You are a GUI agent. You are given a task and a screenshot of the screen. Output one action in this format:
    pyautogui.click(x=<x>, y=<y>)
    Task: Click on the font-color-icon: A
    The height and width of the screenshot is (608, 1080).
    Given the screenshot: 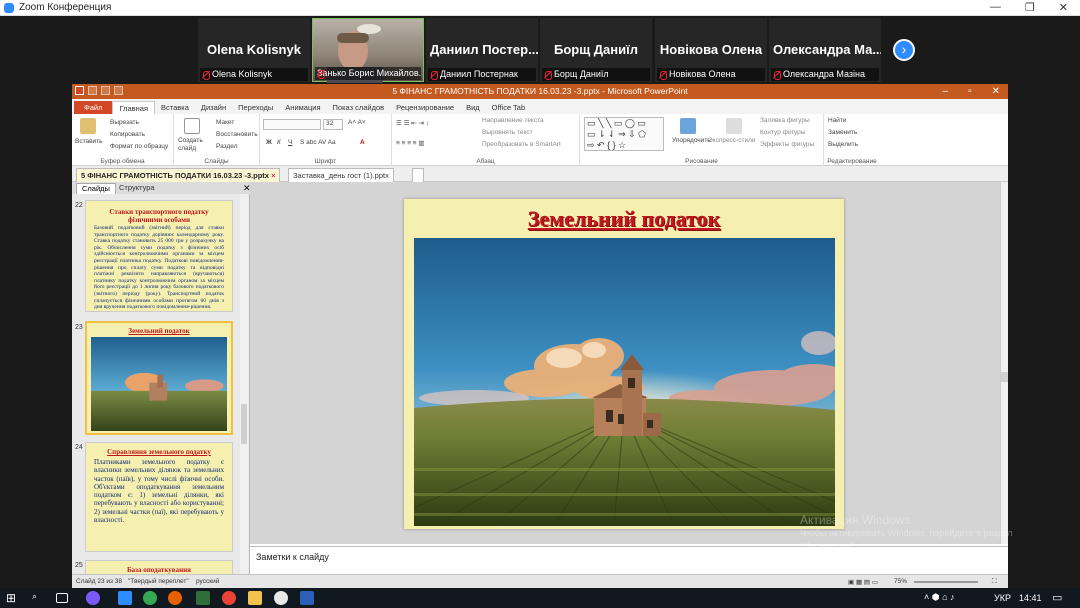 What is the action you would take?
    pyautogui.click(x=362, y=142)
    